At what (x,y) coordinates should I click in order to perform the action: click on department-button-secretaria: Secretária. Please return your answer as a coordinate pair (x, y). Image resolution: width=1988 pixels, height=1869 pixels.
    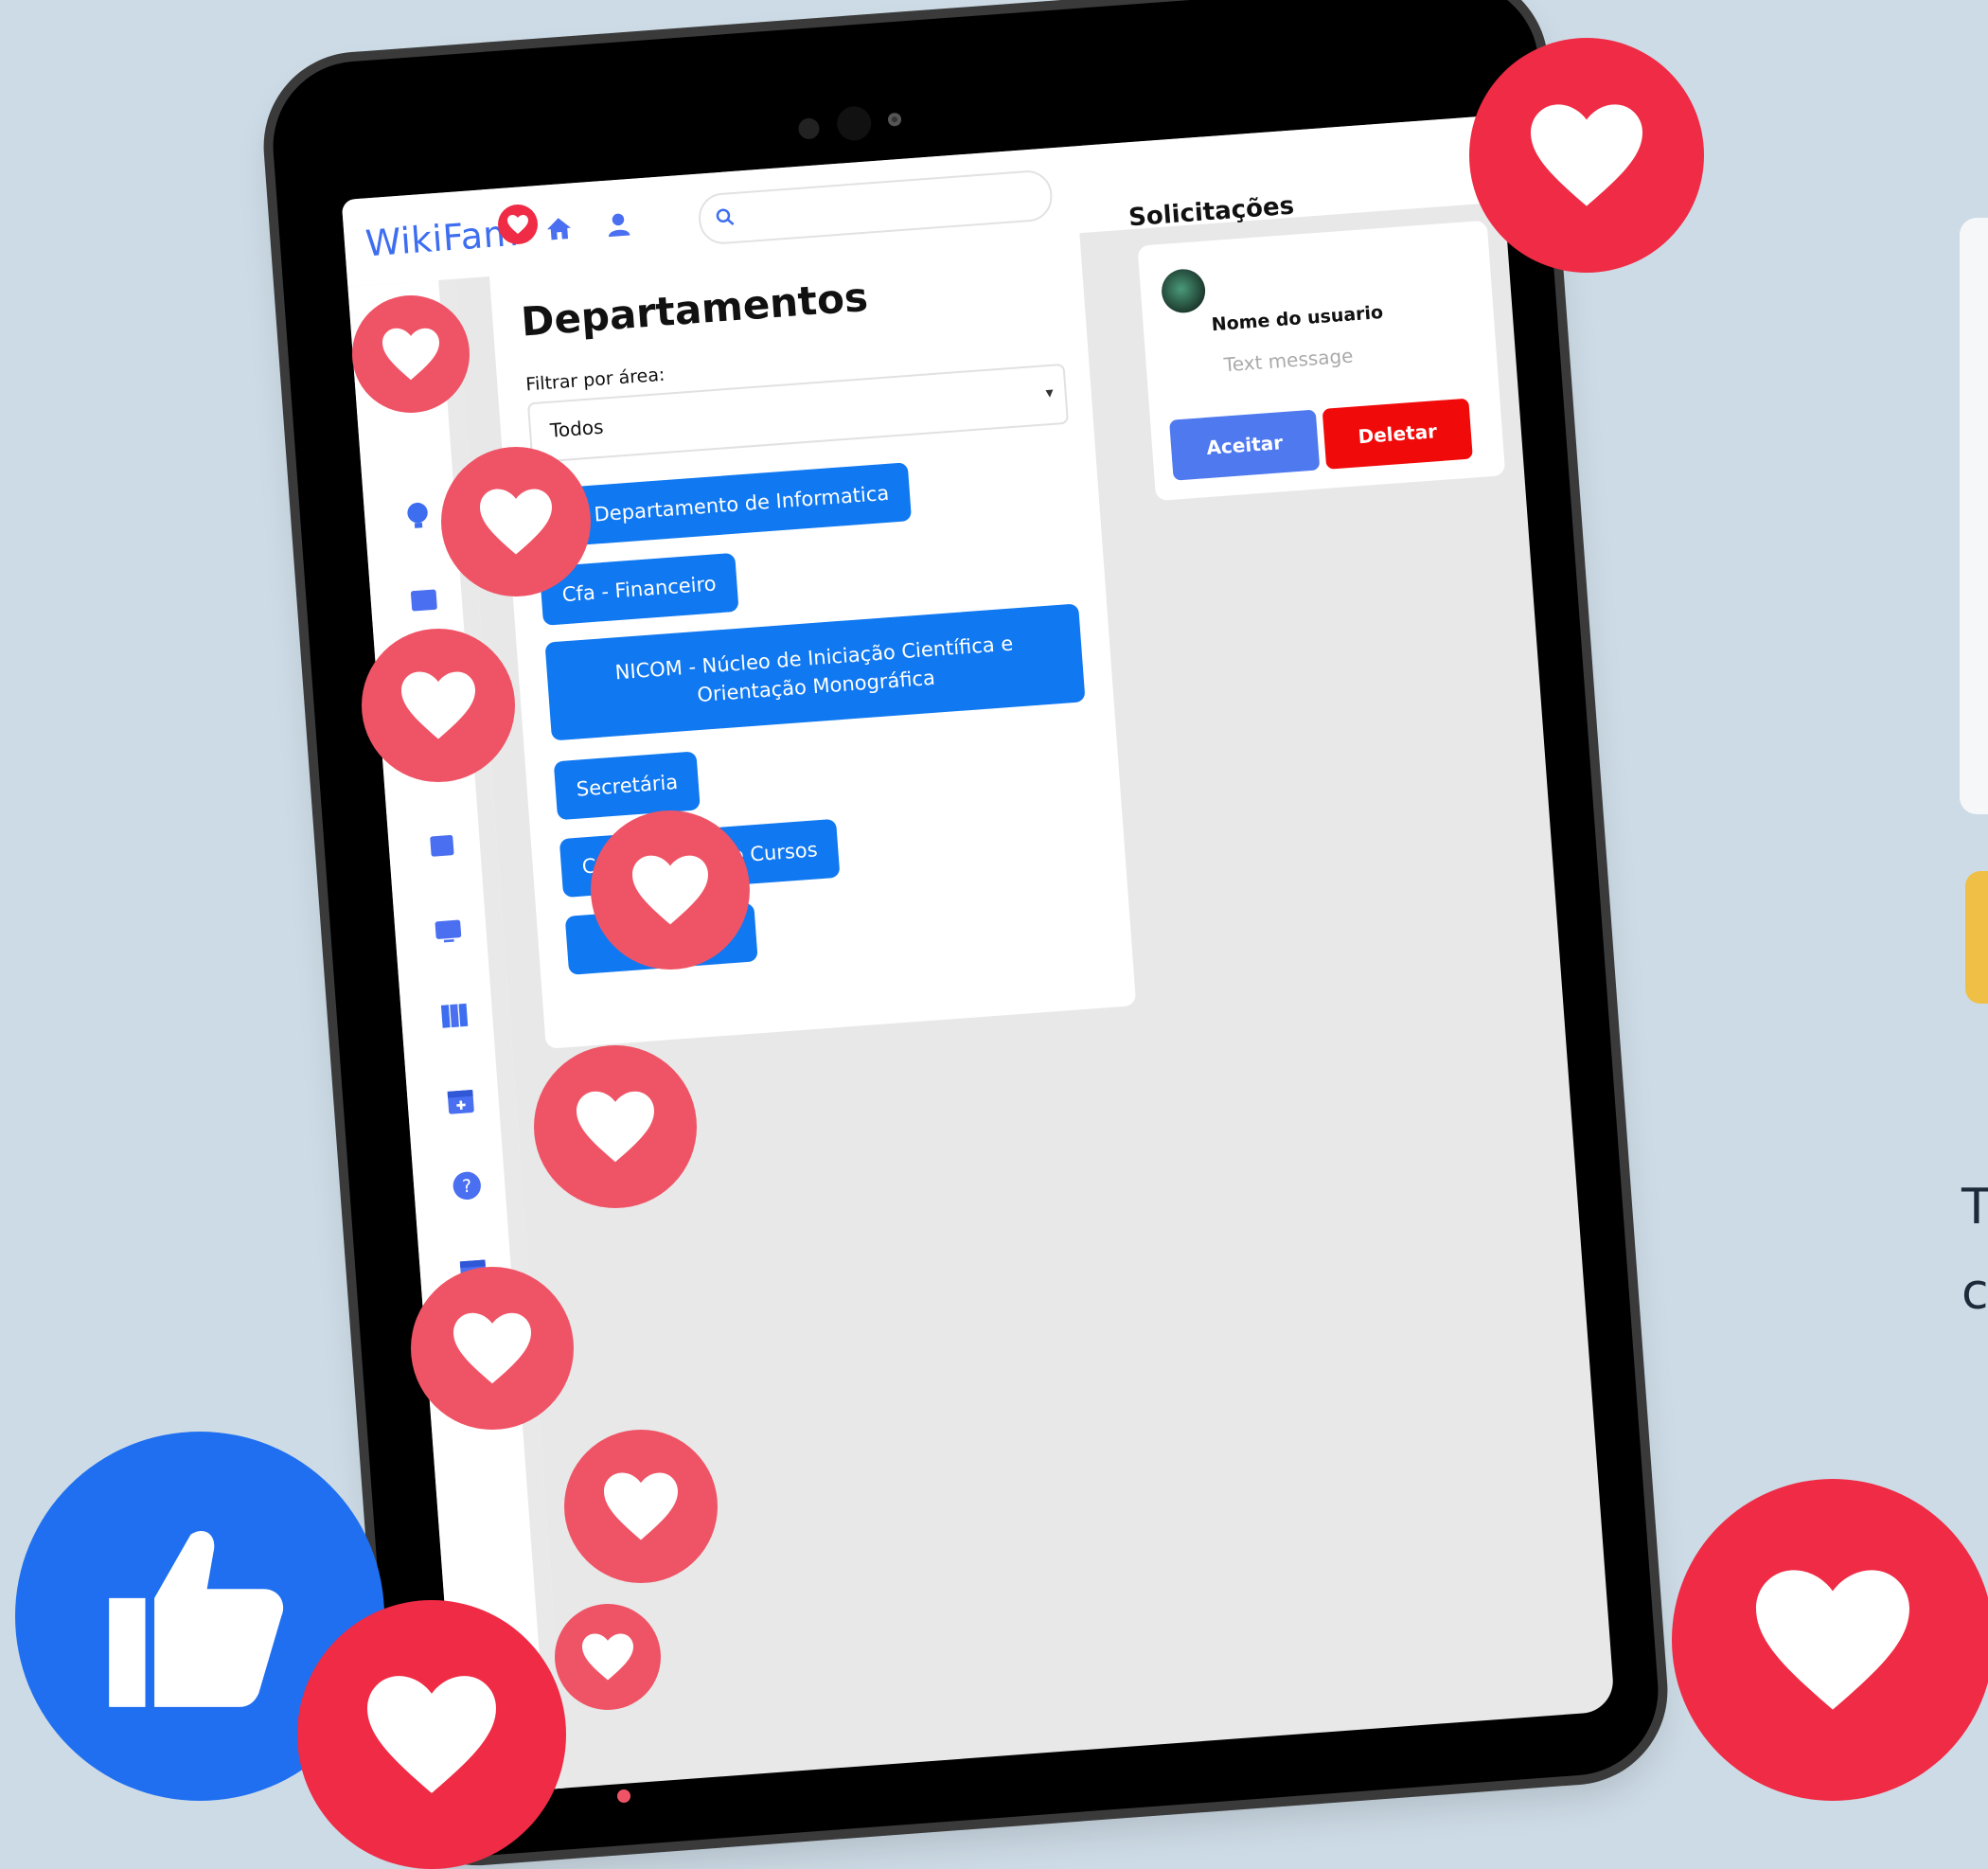
    Looking at the image, I should click on (627, 786).